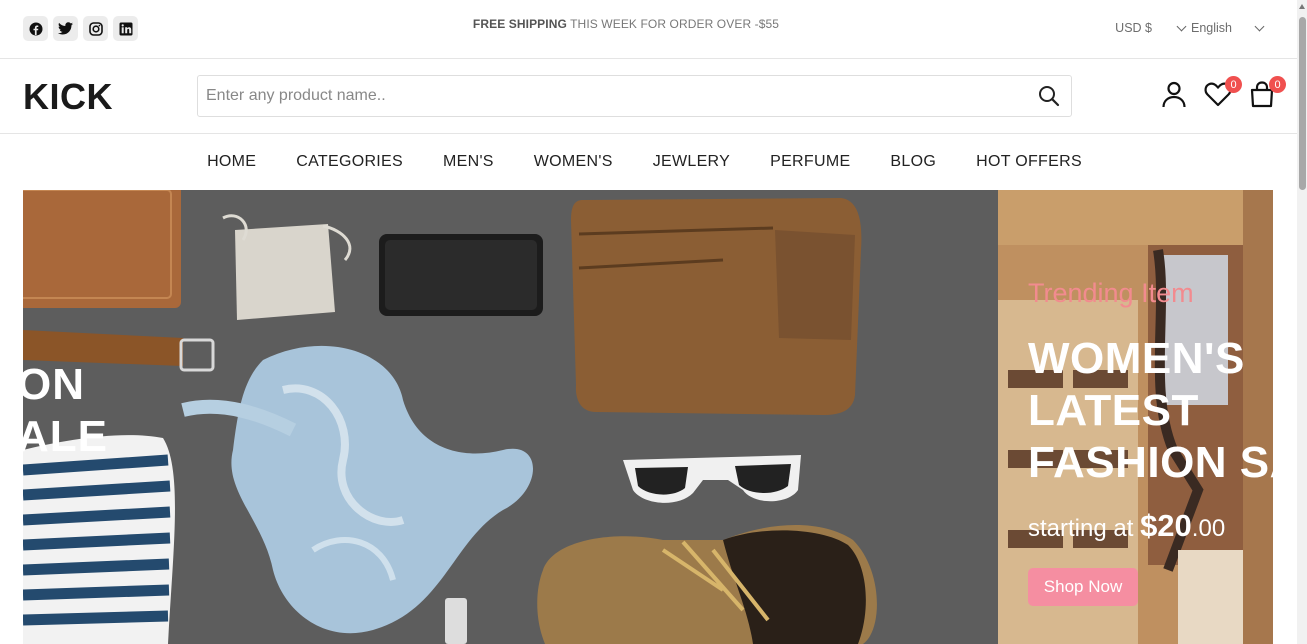 The height and width of the screenshot is (644, 1307). I want to click on currency-select: USD $, so click(1133, 28).